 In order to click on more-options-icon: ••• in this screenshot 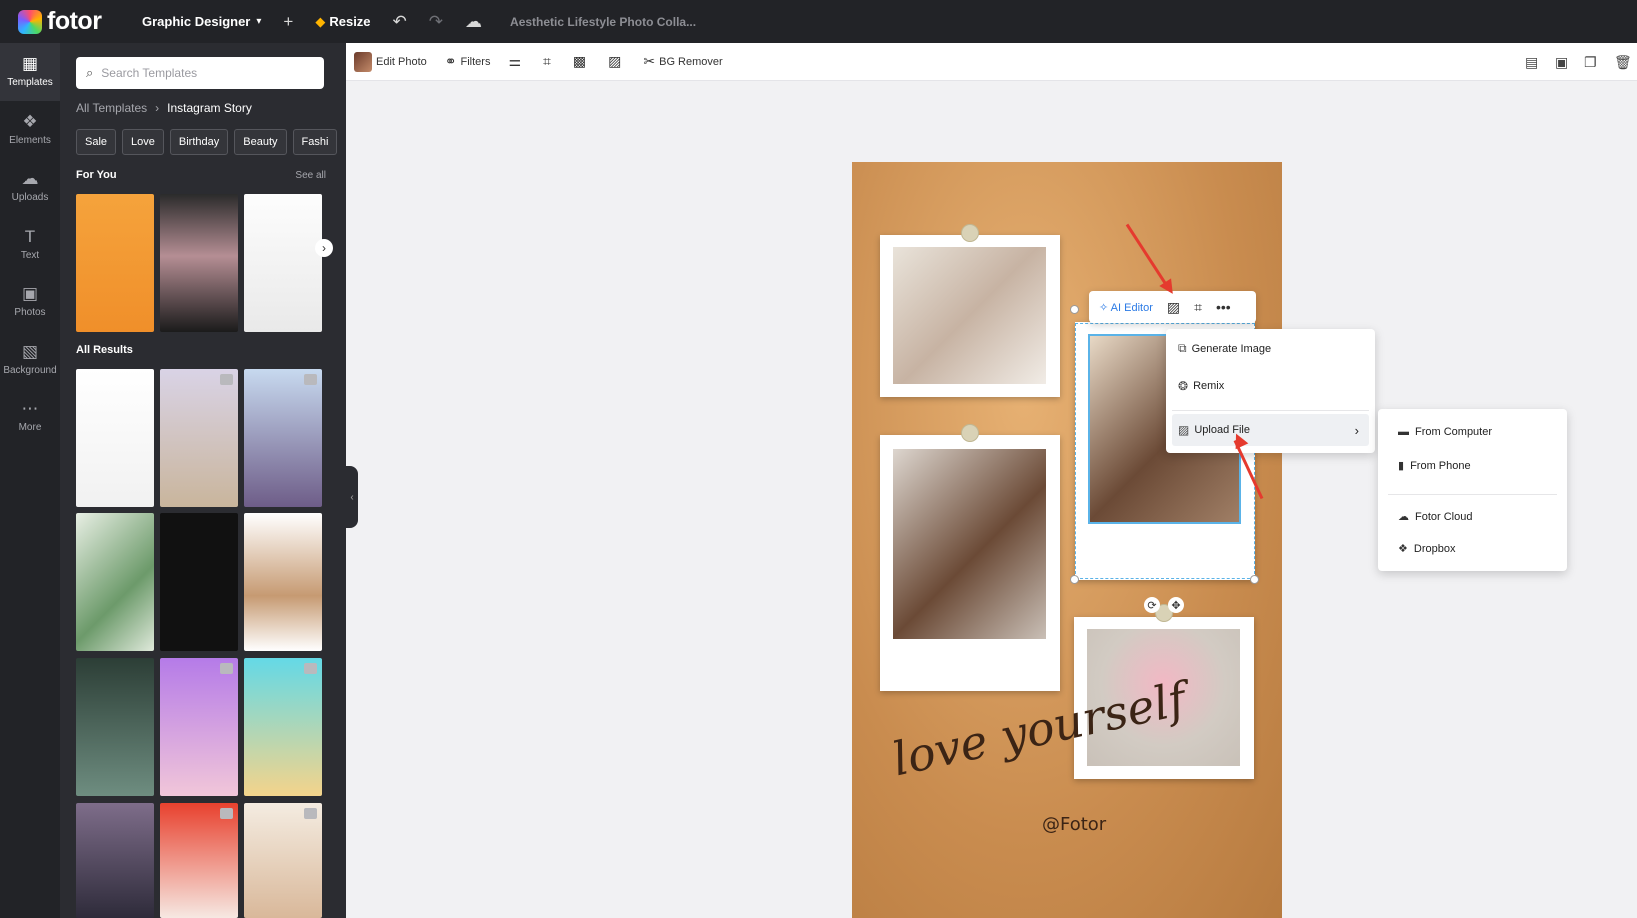, I will do `click(1223, 307)`.